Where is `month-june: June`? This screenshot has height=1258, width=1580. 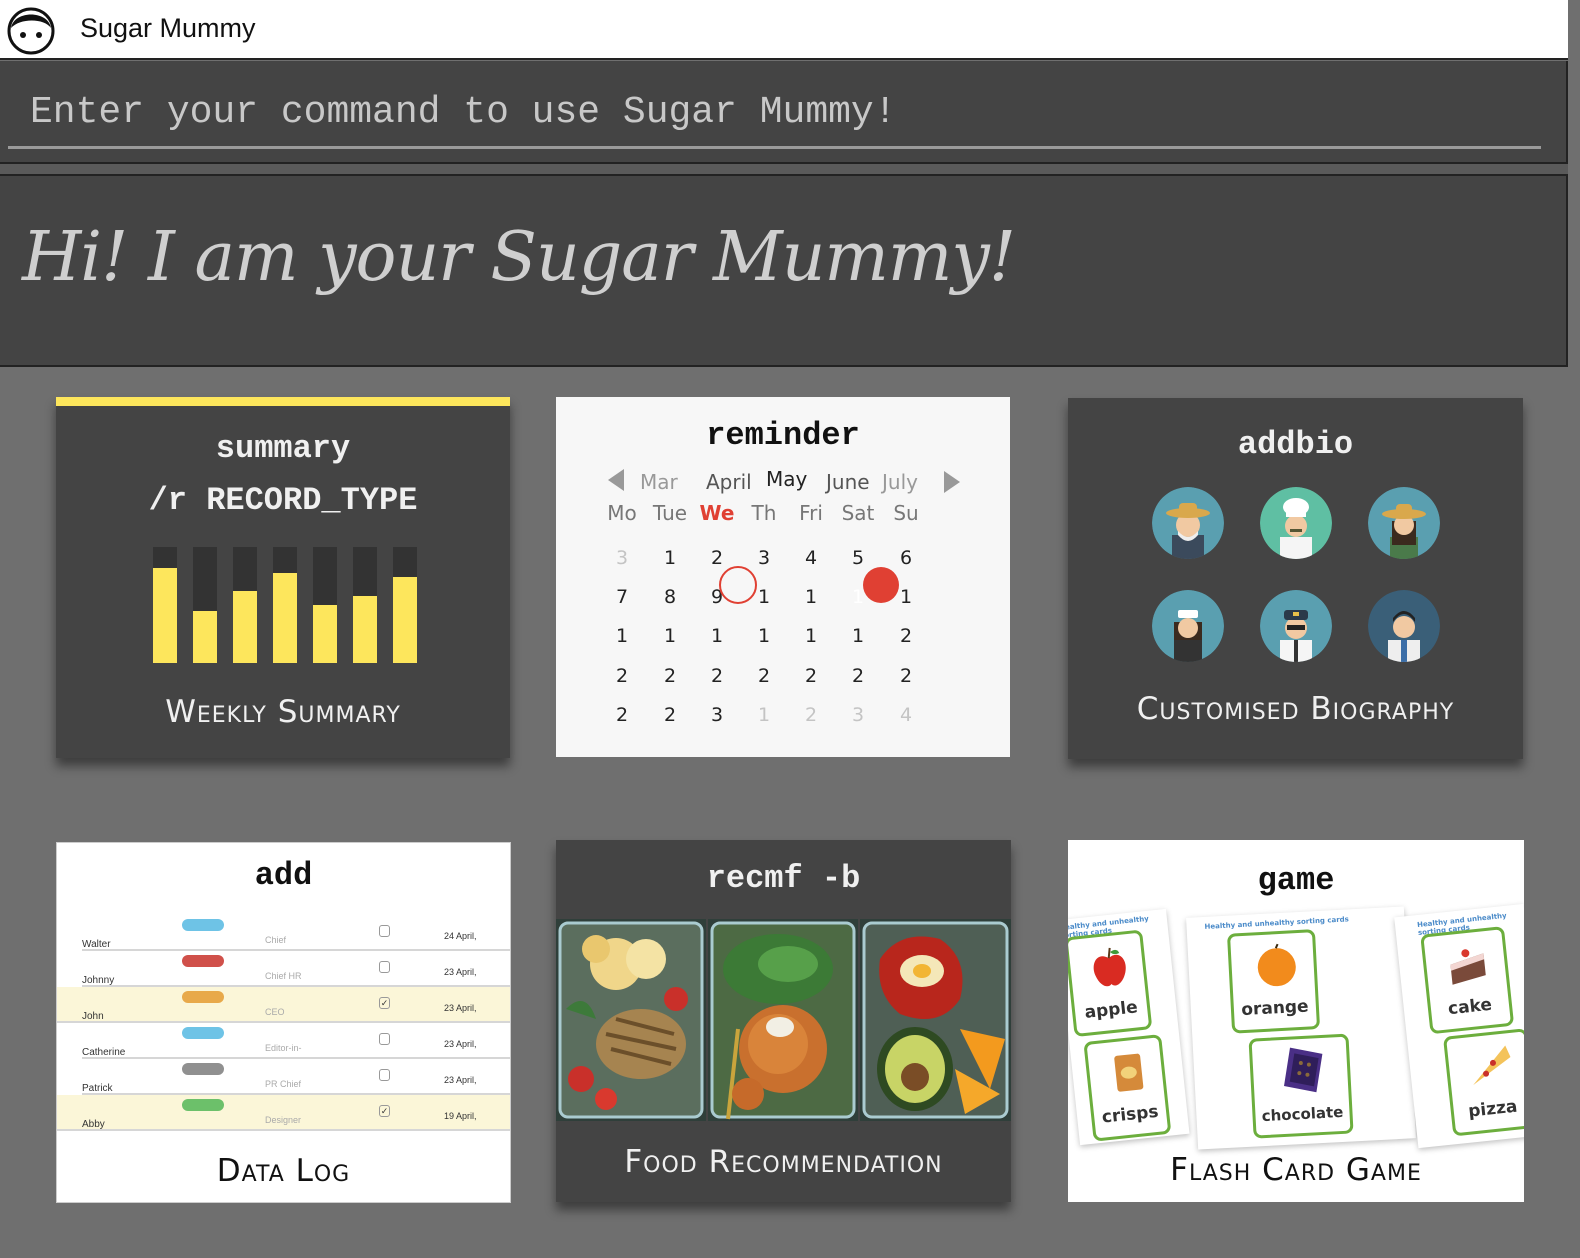
month-june: June is located at coordinates (848, 482).